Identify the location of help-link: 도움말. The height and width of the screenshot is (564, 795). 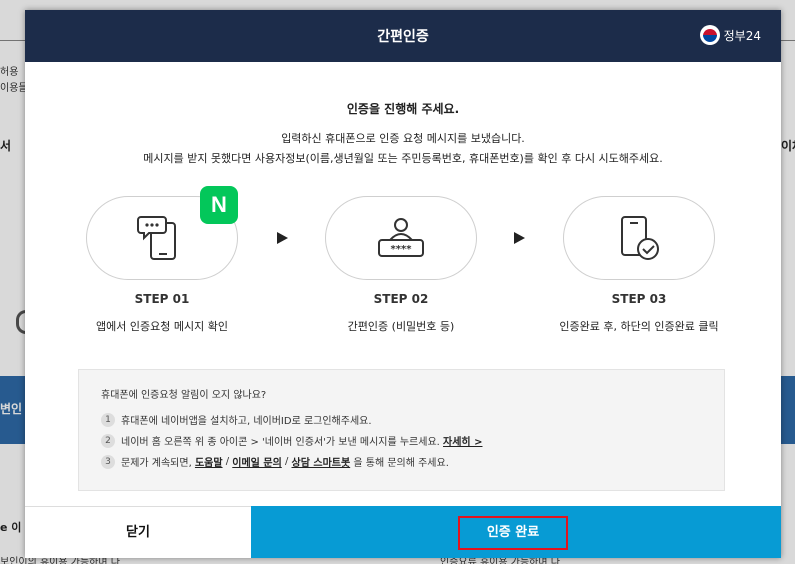
(209, 461).